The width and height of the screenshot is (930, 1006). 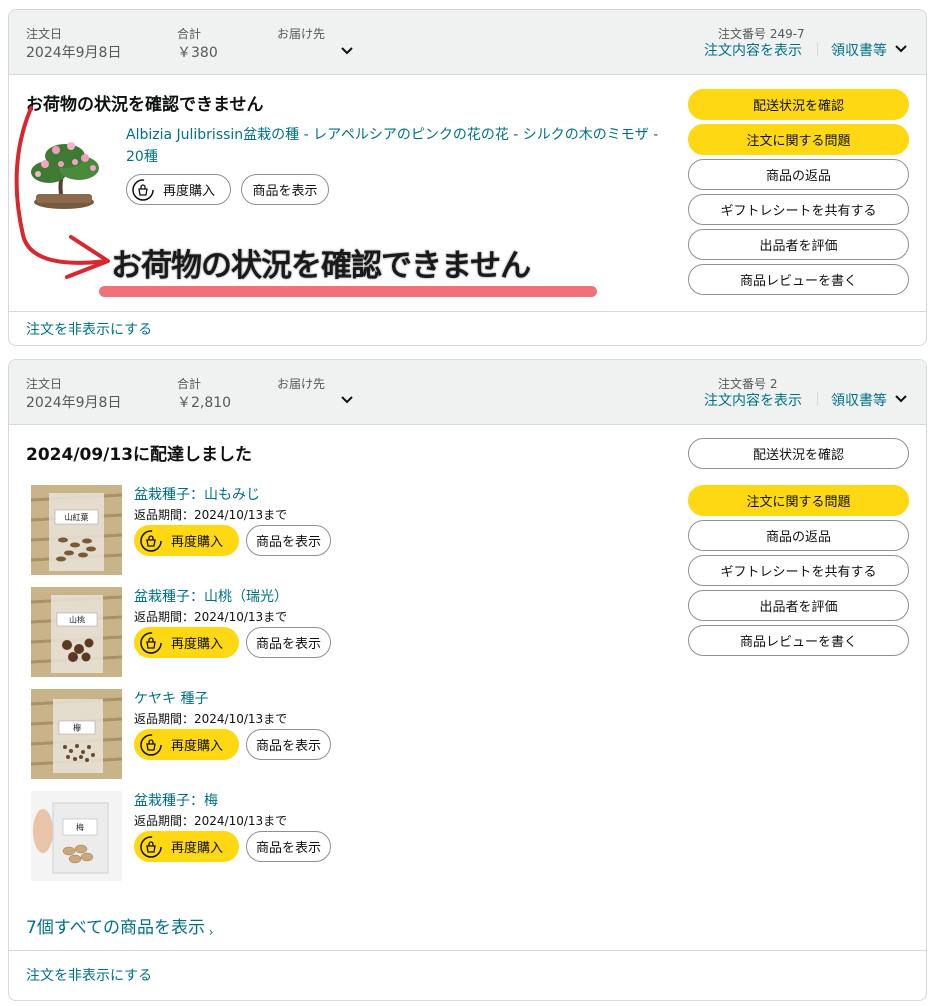 I want to click on product-title-link: ケヤキ 種子, so click(x=171, y=699).